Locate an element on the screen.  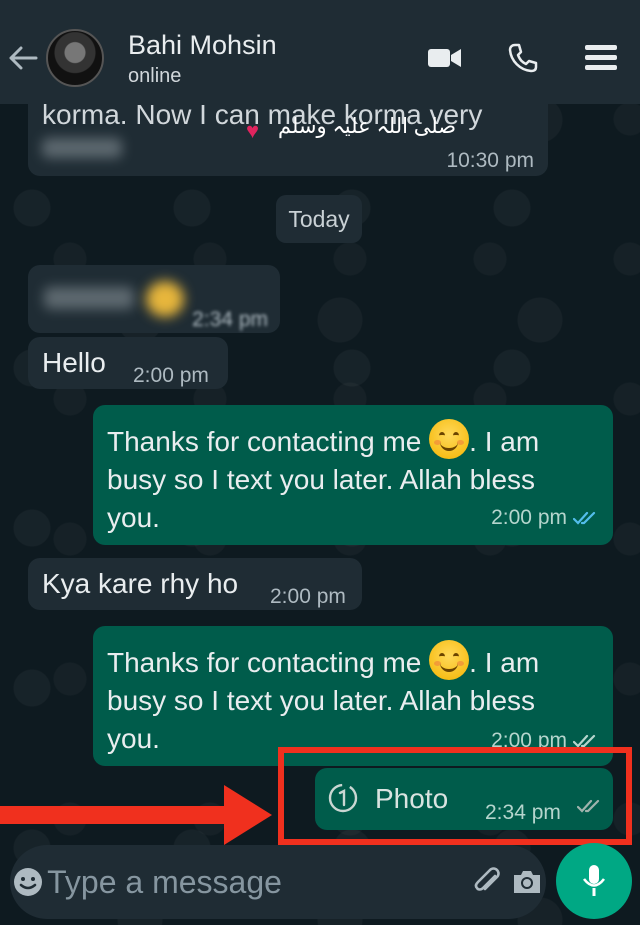
voice-call-button is located at coordinates (523, 58).